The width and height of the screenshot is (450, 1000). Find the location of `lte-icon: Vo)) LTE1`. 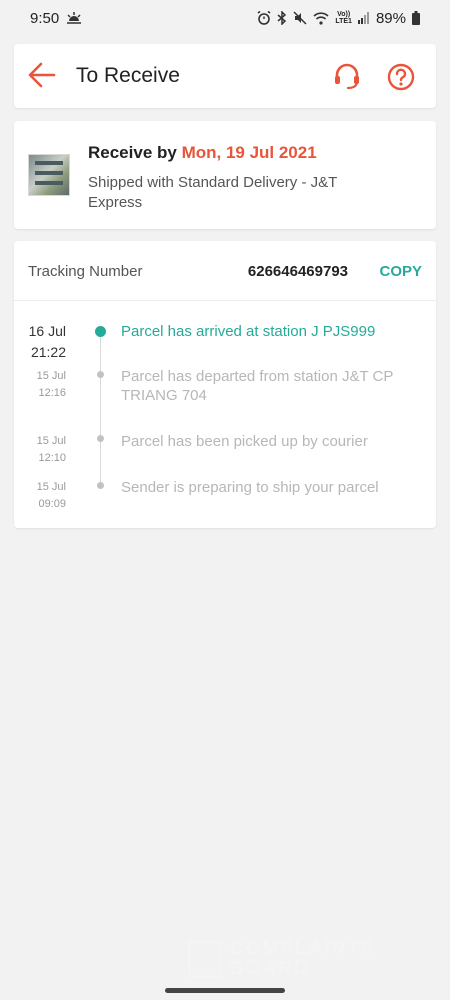

lte-icon: Vo)) LTE1 is located at coordinates (343, 18).